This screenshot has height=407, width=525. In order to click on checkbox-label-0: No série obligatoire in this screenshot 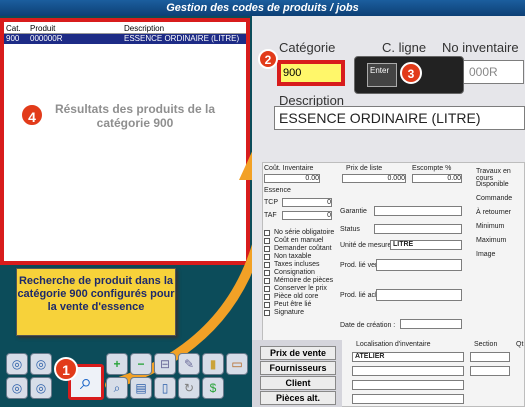, I will do `click(304, 232)`.